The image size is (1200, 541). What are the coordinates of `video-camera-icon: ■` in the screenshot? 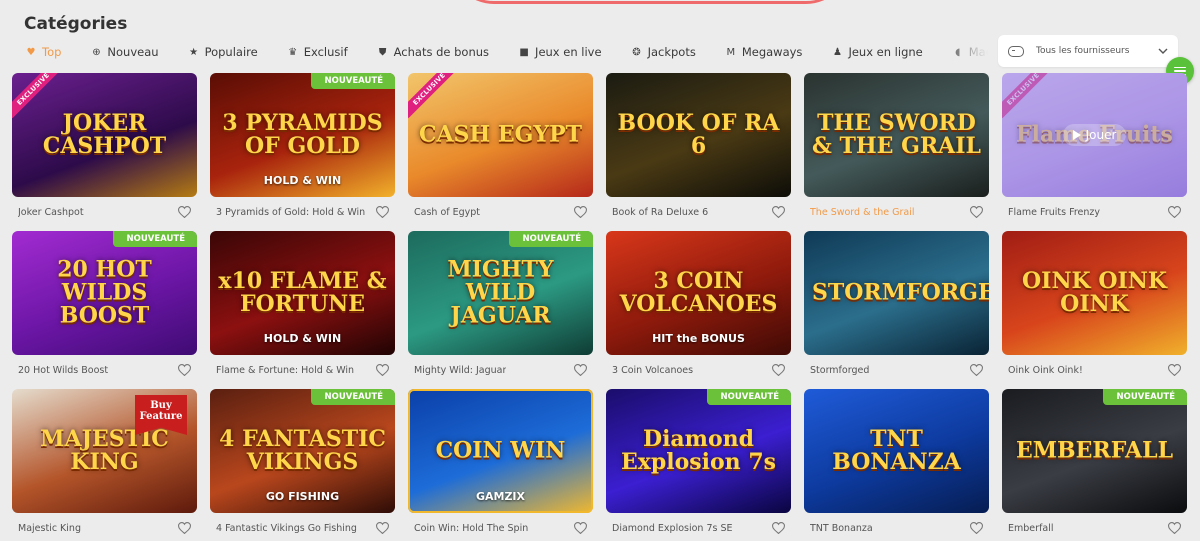 It's located at (524, 52).